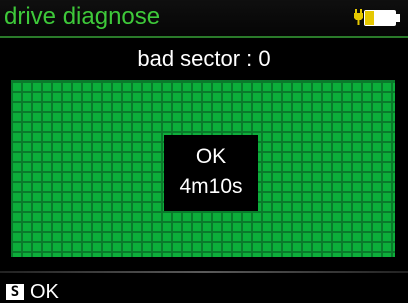 Image resolution: width=408 pixels, height=303 pixels. What do you see at coordinates (211, 156) in the screenshot?
I see `result-status: OK` at bounding box center [211, 156].